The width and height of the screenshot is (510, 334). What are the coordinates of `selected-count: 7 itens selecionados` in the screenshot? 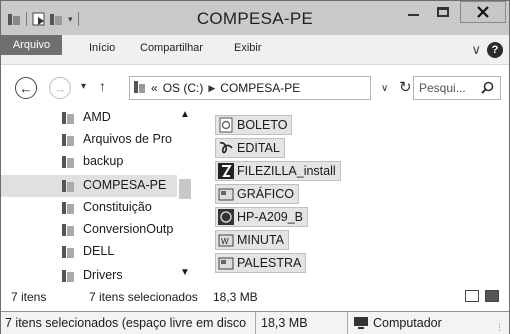 It's located at (143, 297).